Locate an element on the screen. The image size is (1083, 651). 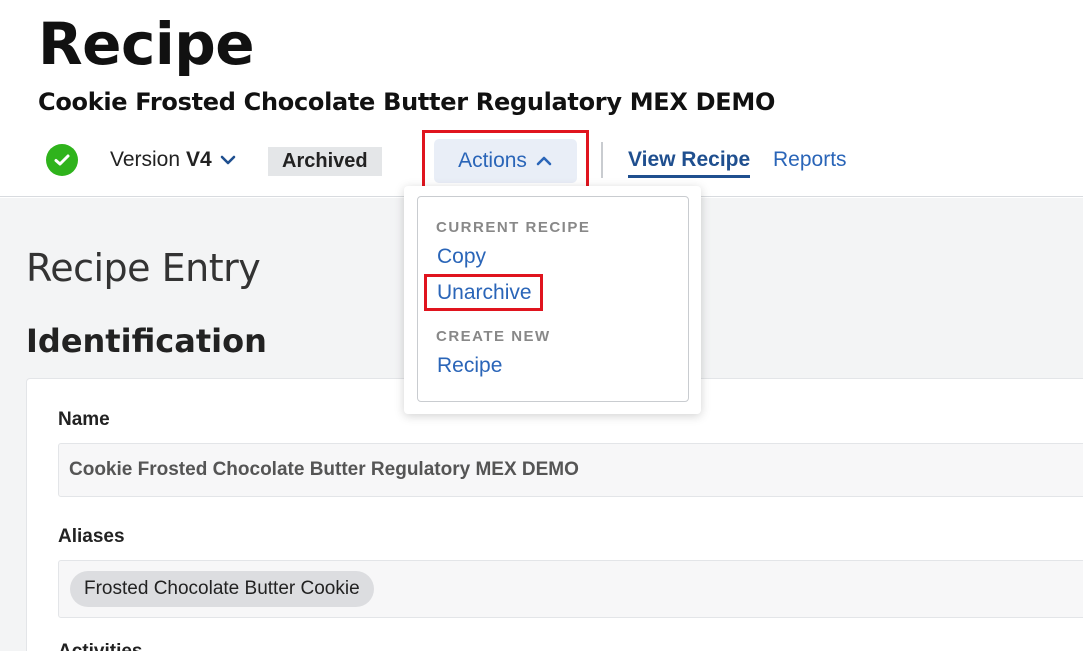
chevron-down-icon is located at coordinates (228, 160).